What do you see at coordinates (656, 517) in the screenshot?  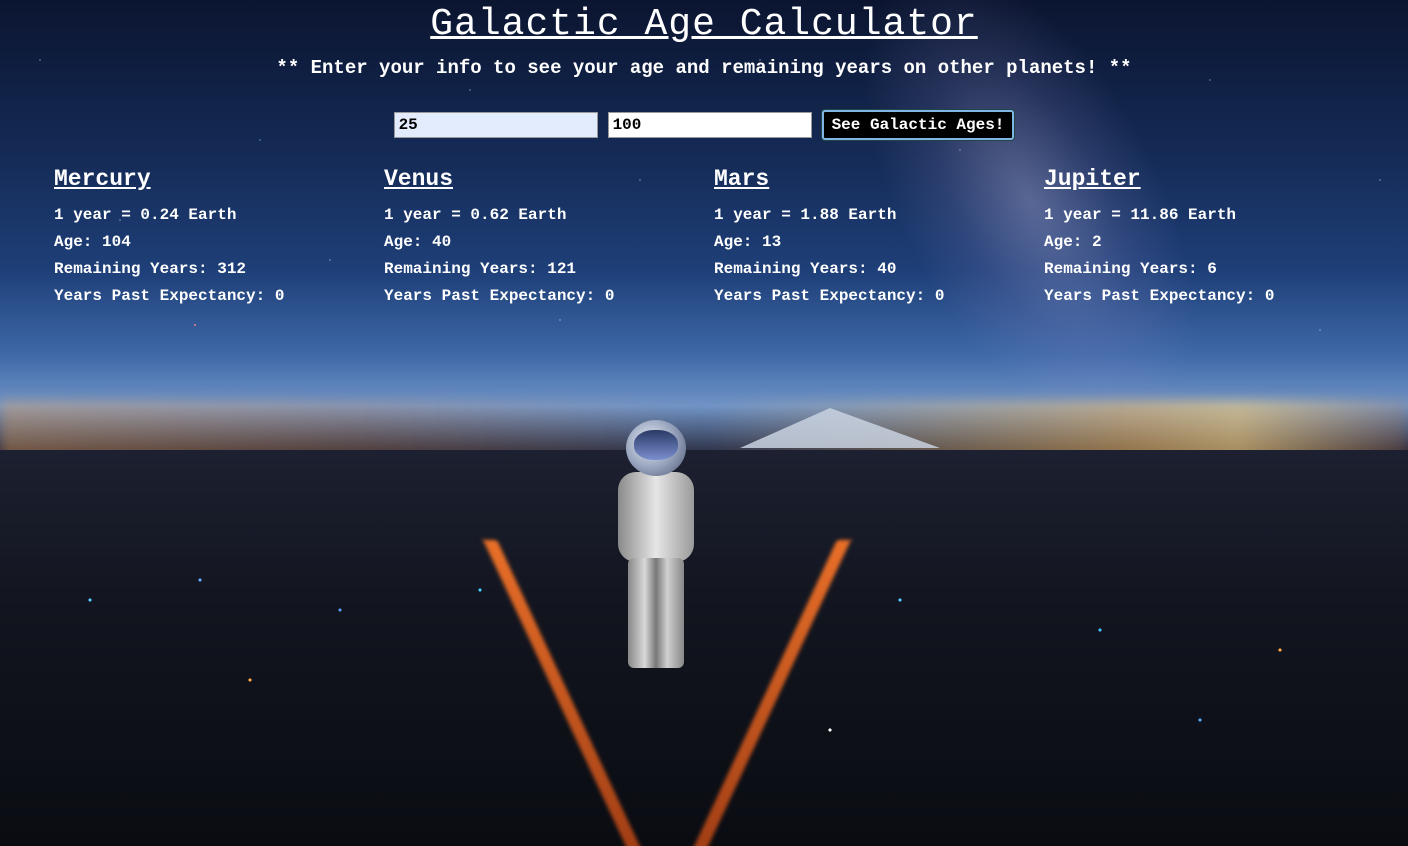 I see `astronaut-torso` at bounding box center [656, 517].